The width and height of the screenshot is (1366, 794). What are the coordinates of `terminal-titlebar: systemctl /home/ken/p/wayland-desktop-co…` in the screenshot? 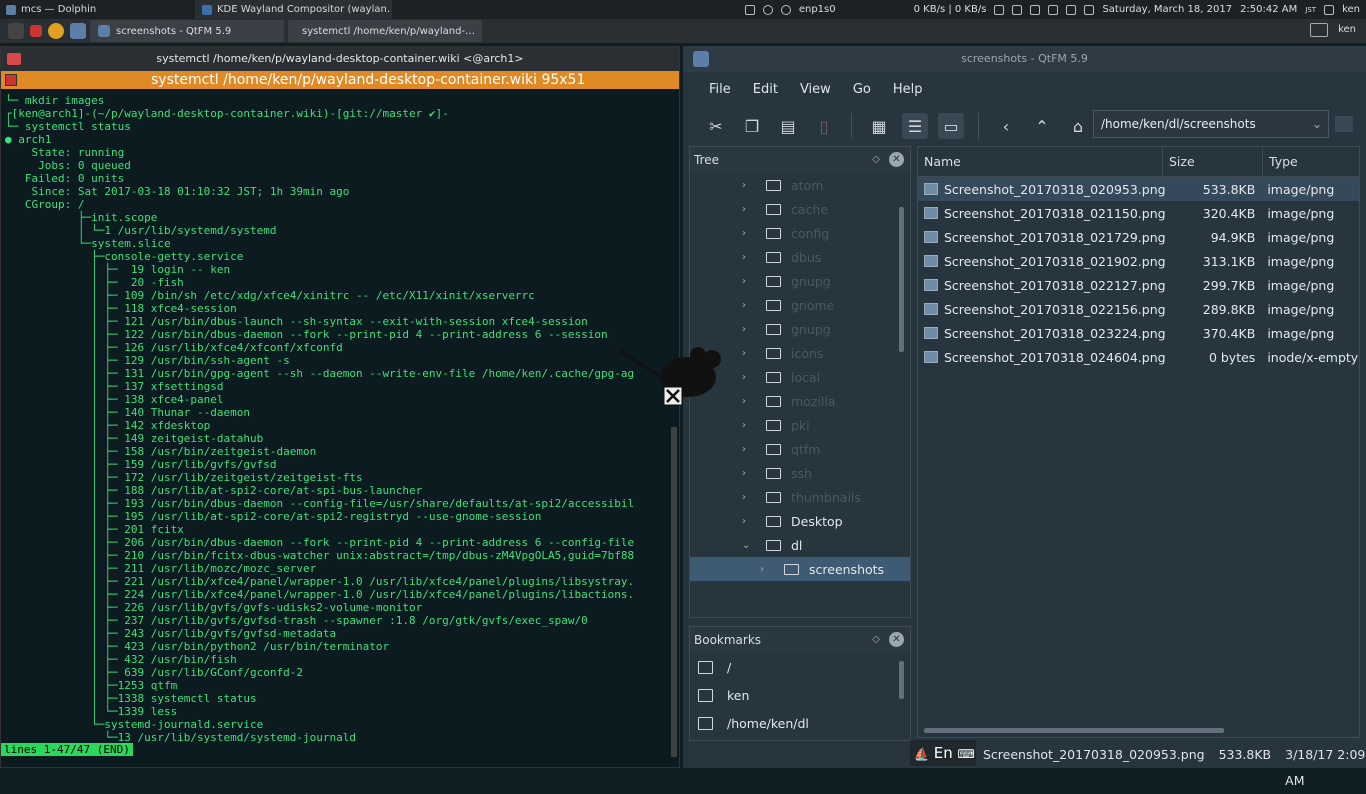 It's located at (340, 59).